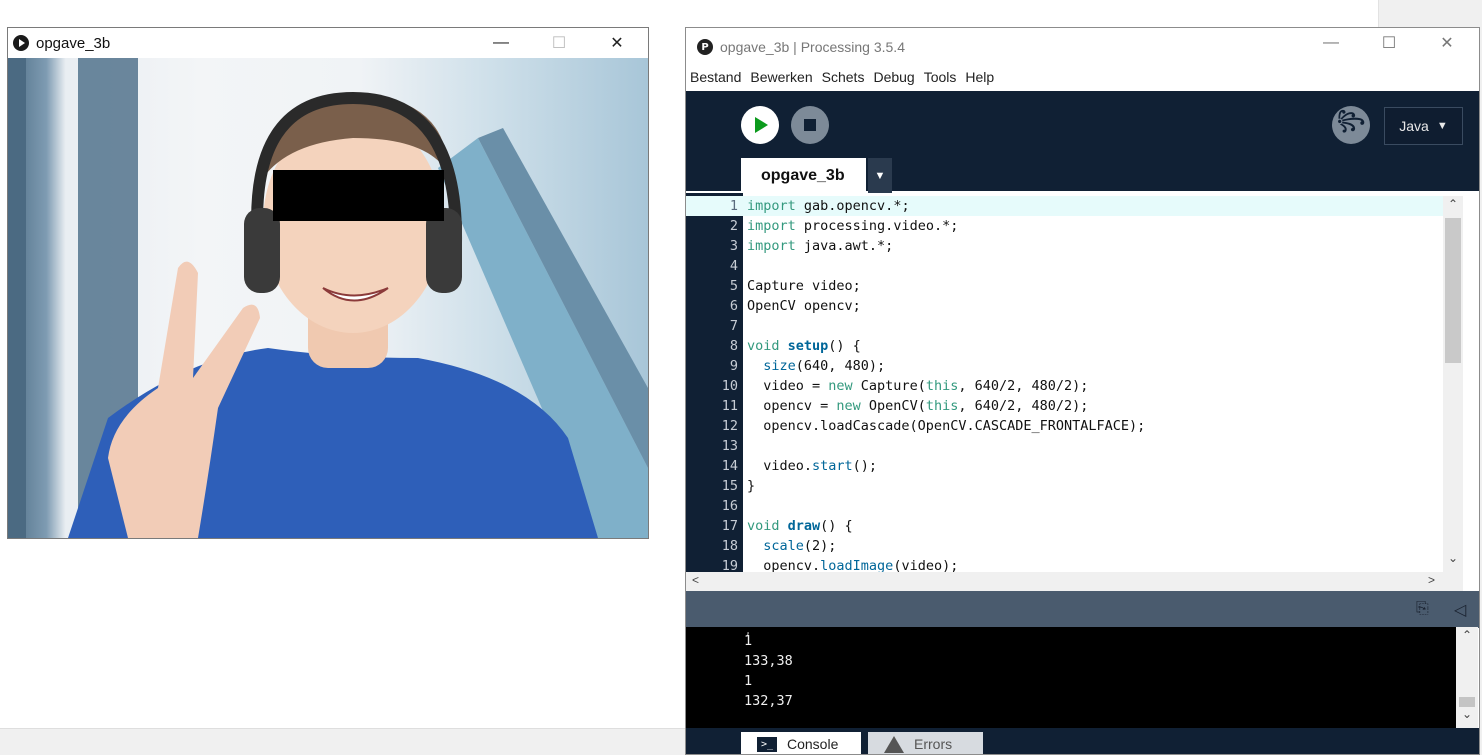 The image size is (1482, 755). What do you see at coordinates (933, 744) in the screenshot?
I see `tab-errors-label: Errors` at bounding box center [933, 744].